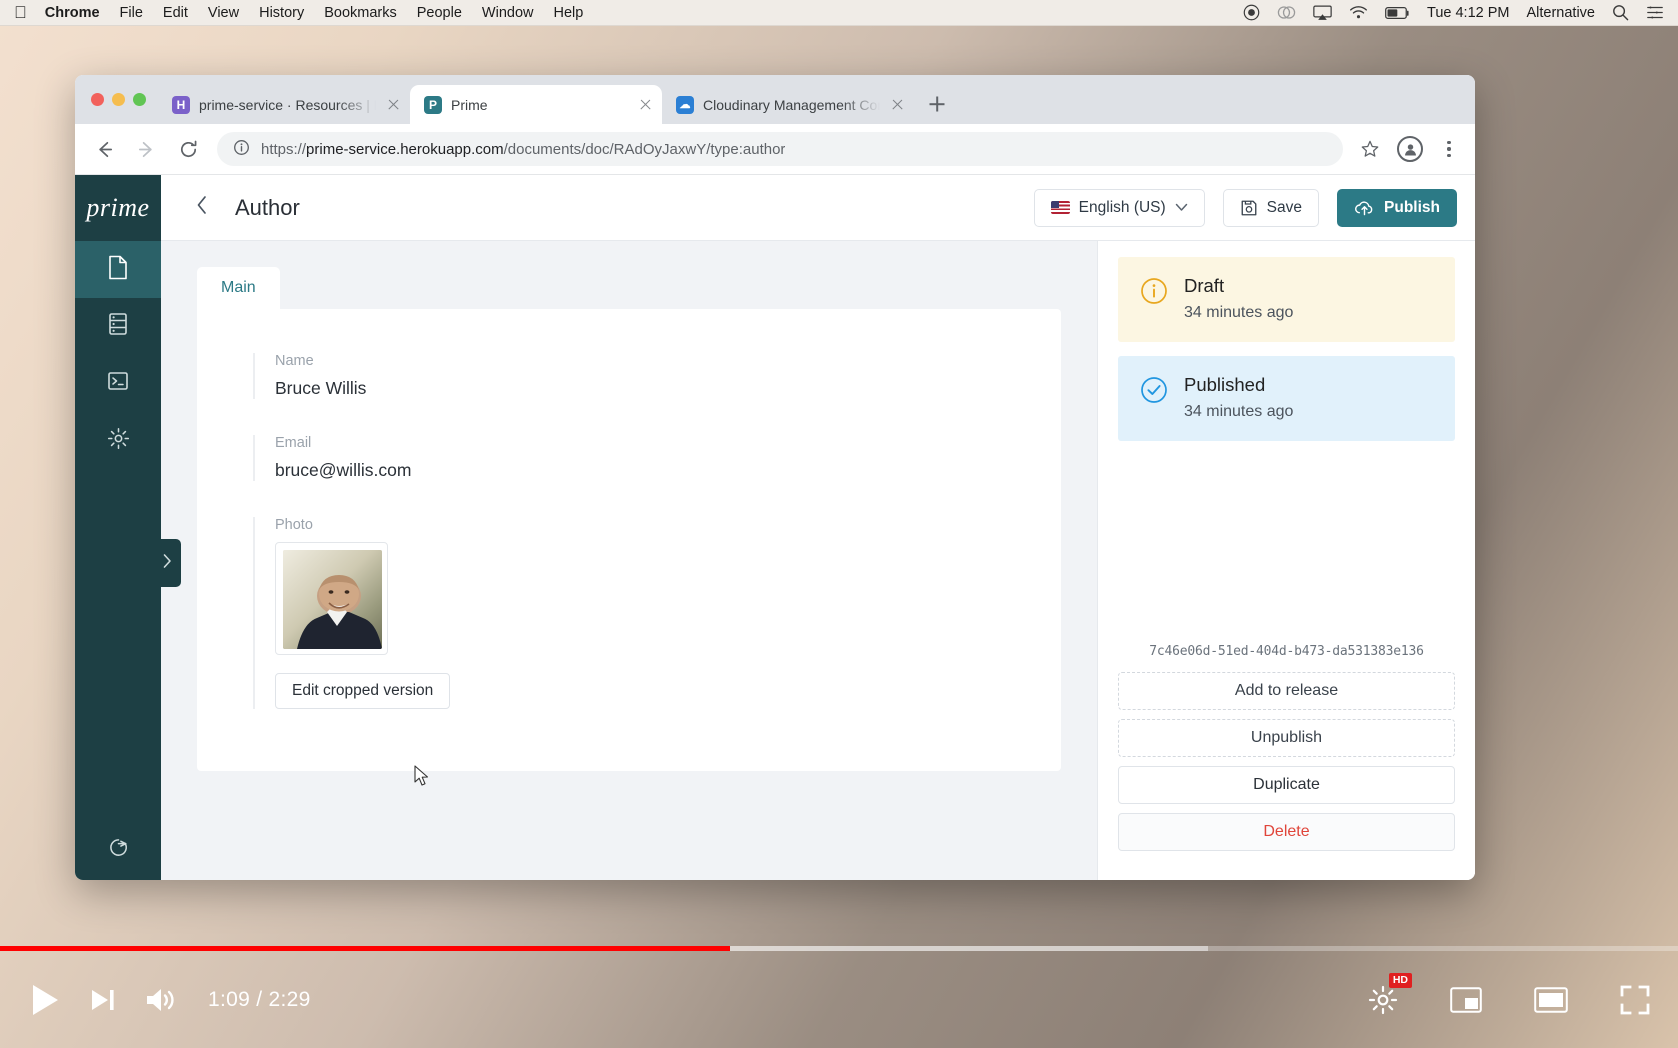 The height and width of the screenshot is (1048, 1678). I want to click on back-icon, so click(104, 149).